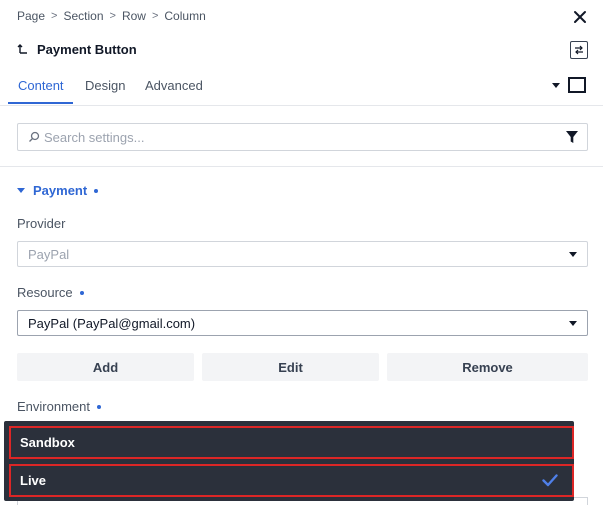 The height and width of the screenshot is (505, 603). Describe the element at coordinates (83, 16) in the screenshot. I see `breadcrumb-item-section: Section` at that location.